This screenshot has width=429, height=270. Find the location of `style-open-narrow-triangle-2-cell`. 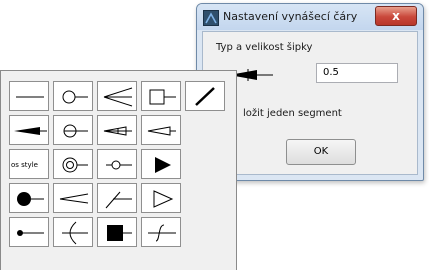

style-open-narrow-triangle-2-cell is located at coordinates (161, 130).